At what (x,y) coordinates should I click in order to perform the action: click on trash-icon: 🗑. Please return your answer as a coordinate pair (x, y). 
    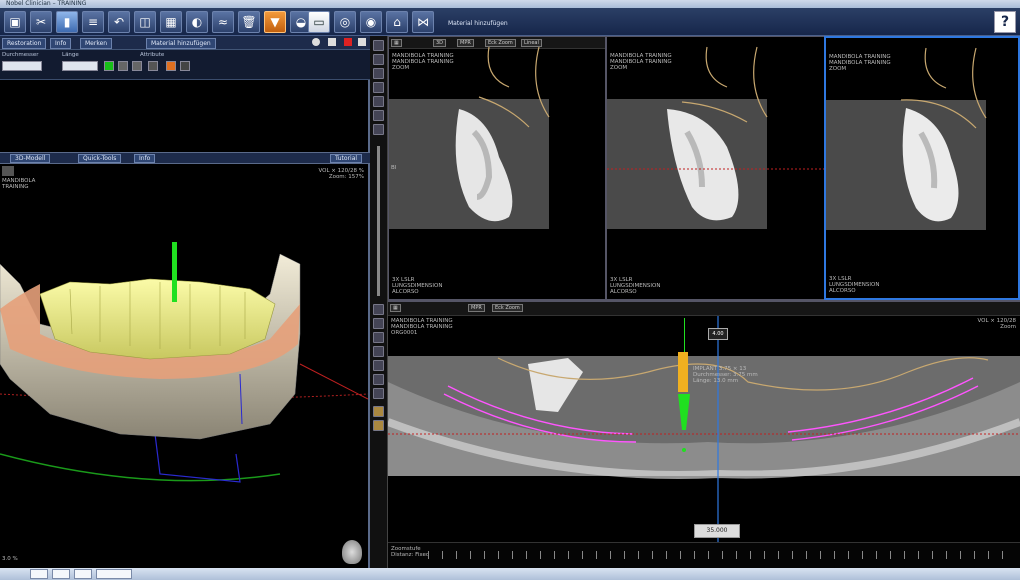
    Looking at the image, I should click on (249, 22).